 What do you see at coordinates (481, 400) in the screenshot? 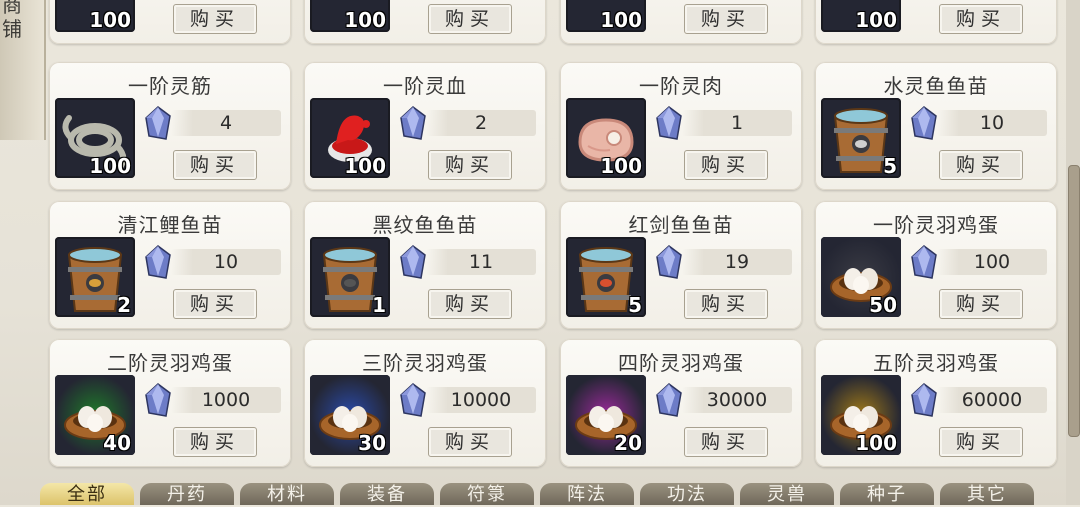
I see `item-price: 10000` at bounding box center [481, 400].